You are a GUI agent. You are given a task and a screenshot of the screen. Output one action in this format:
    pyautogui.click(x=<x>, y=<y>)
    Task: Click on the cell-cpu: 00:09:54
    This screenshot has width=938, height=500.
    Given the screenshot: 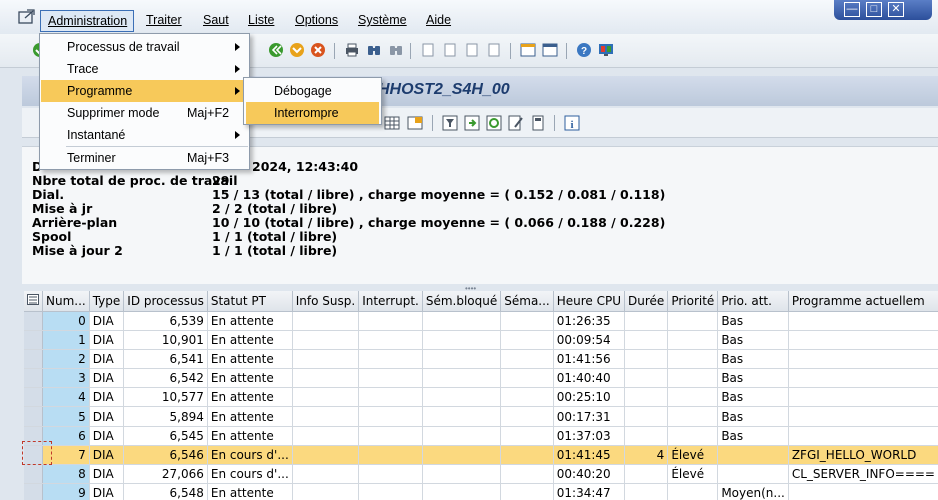 What is the action you would take?
    pyautogui.click(x=589, y=340)
    